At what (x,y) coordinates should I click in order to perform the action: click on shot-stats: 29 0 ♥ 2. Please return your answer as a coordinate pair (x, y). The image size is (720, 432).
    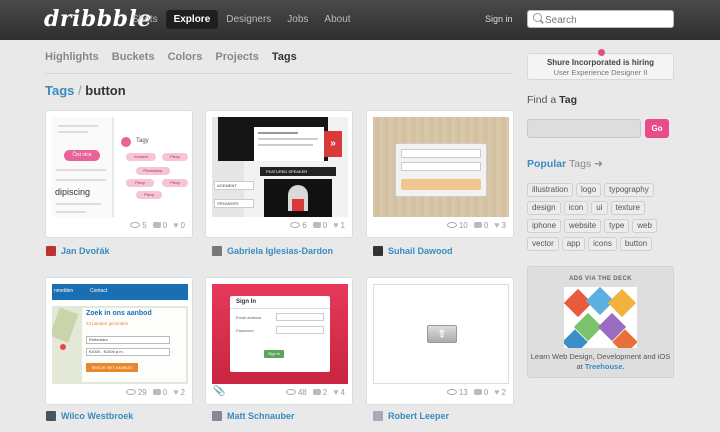
    Looking at the image, I should click on (155, 392).